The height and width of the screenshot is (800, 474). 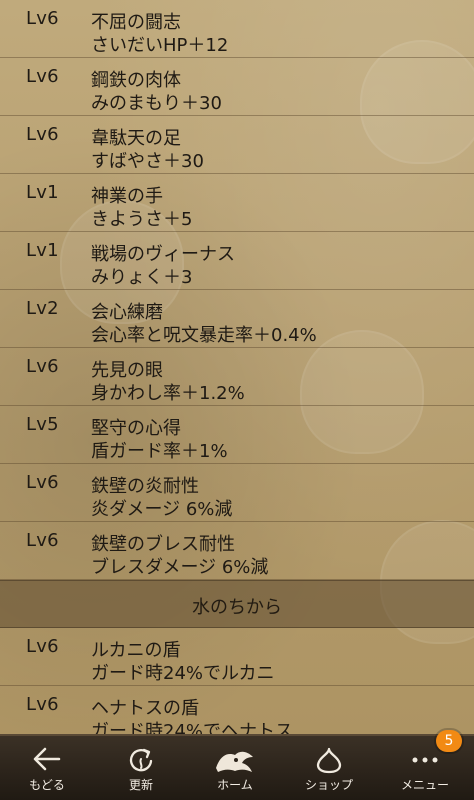 What do you see at coordinates (328, 785) in the screenshot?
I see `nav-shop-label: ショップ` at bounding box center [328, 785].